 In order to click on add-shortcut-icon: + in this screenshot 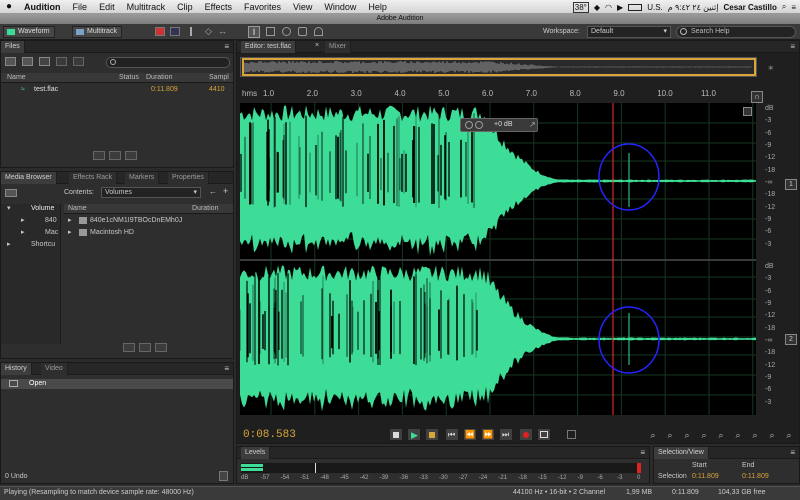, I will do `click(225, 191)`.